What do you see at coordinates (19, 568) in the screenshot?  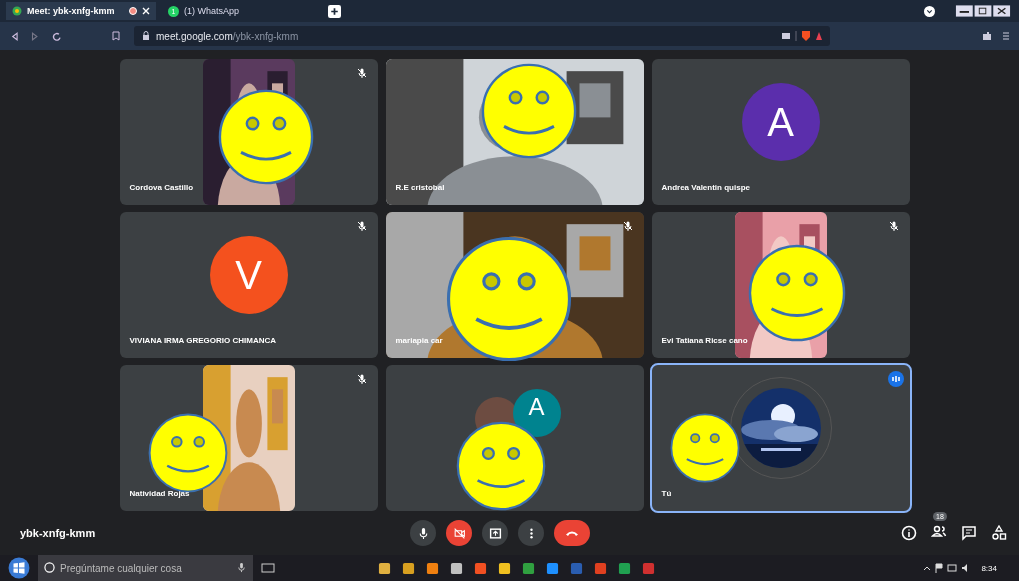 I see `start-button` at bounding box center [19, 568].